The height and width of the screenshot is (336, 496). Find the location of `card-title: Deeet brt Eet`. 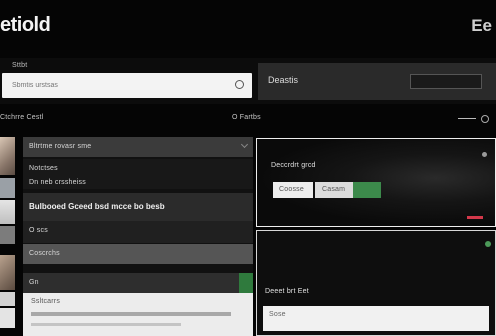

card-title: Deeet brt Eet is located at coordinates (287, 291).